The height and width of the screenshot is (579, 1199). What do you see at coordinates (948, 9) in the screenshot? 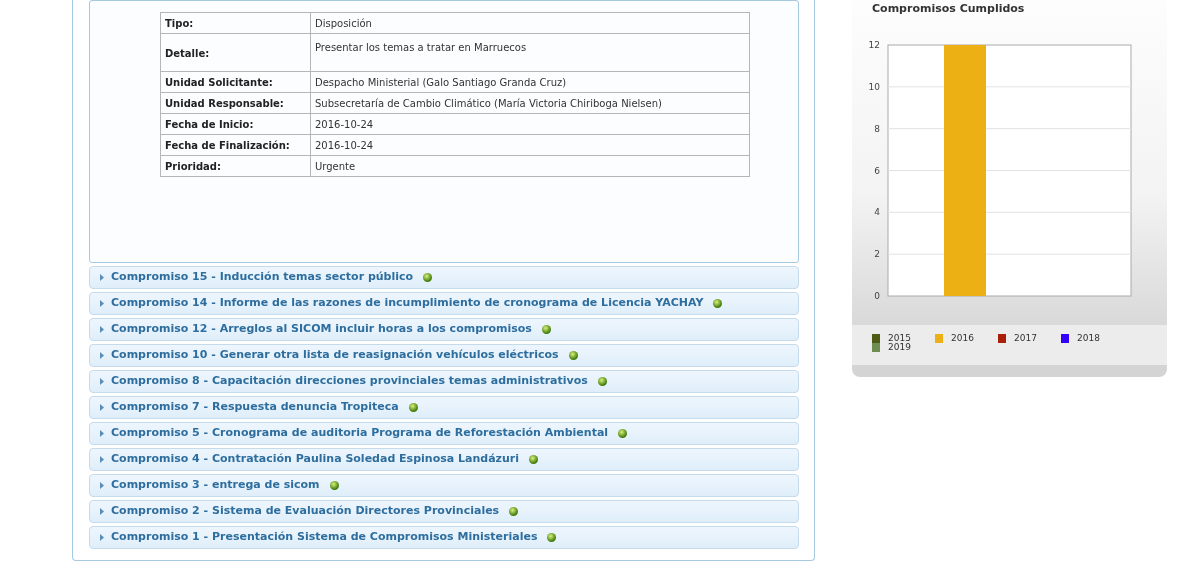
I see `chart-title: Compromisos Cumplidos` at bounding box center [948, 9].